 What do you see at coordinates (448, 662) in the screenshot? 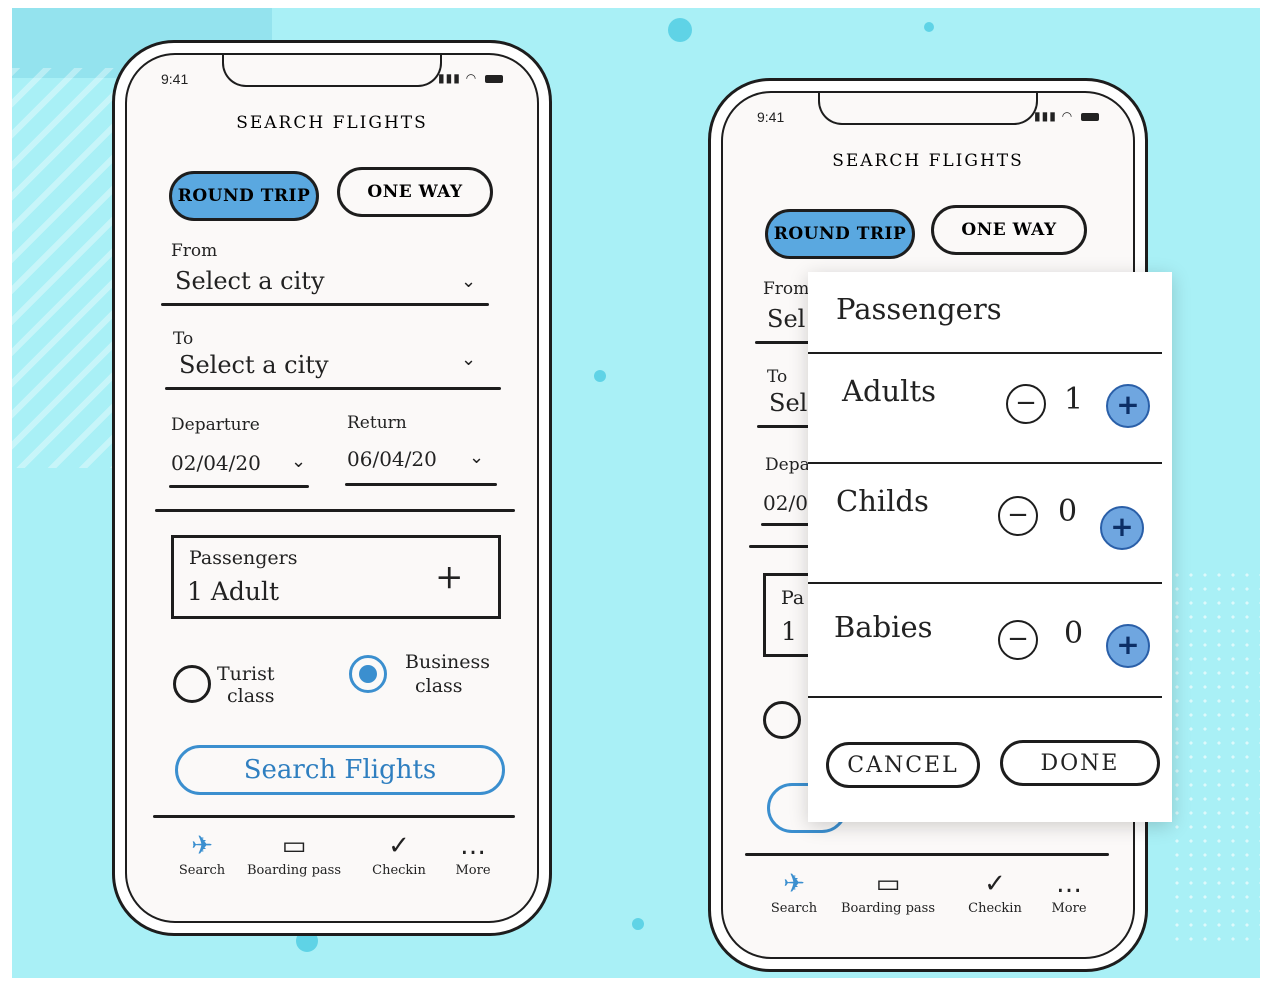
I see `business-class-label: Business` at bounding box center [448, 662].